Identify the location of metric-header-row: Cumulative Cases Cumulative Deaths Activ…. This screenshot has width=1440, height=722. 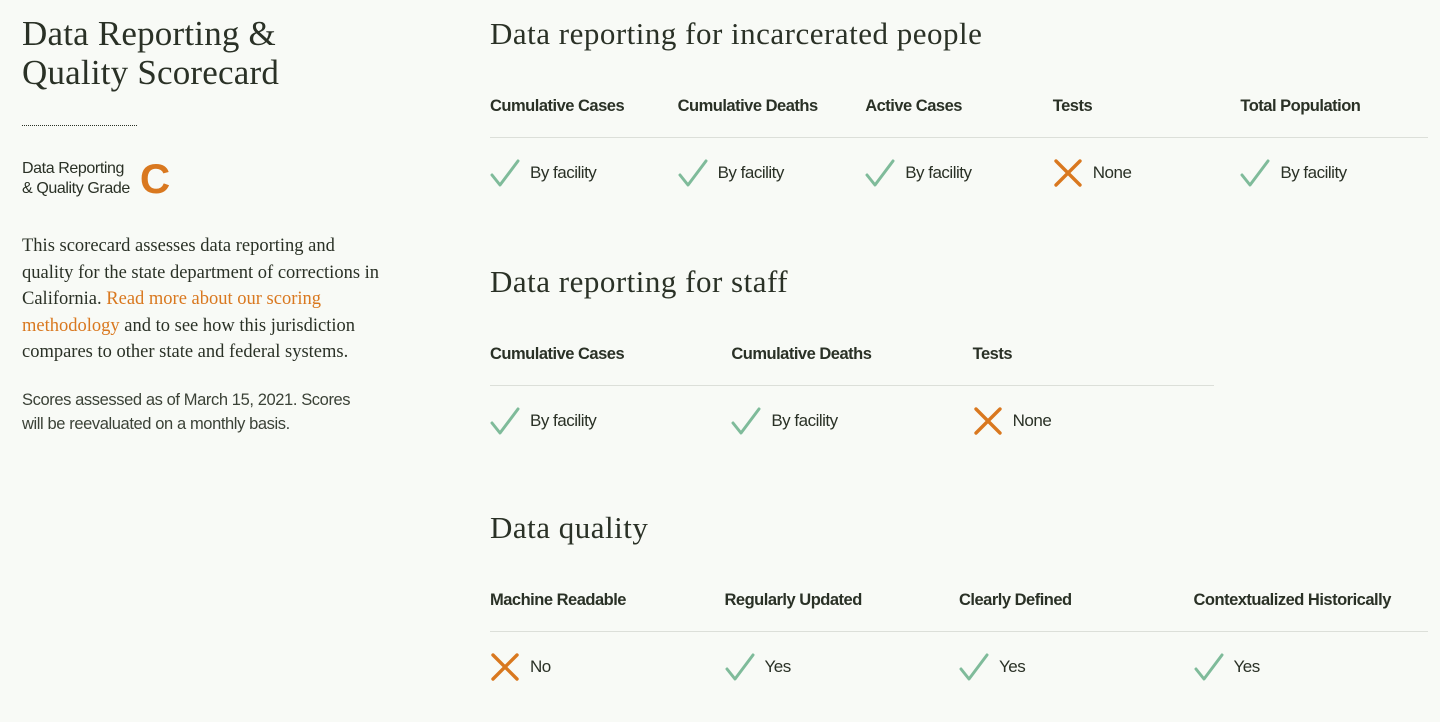
(959, 117).